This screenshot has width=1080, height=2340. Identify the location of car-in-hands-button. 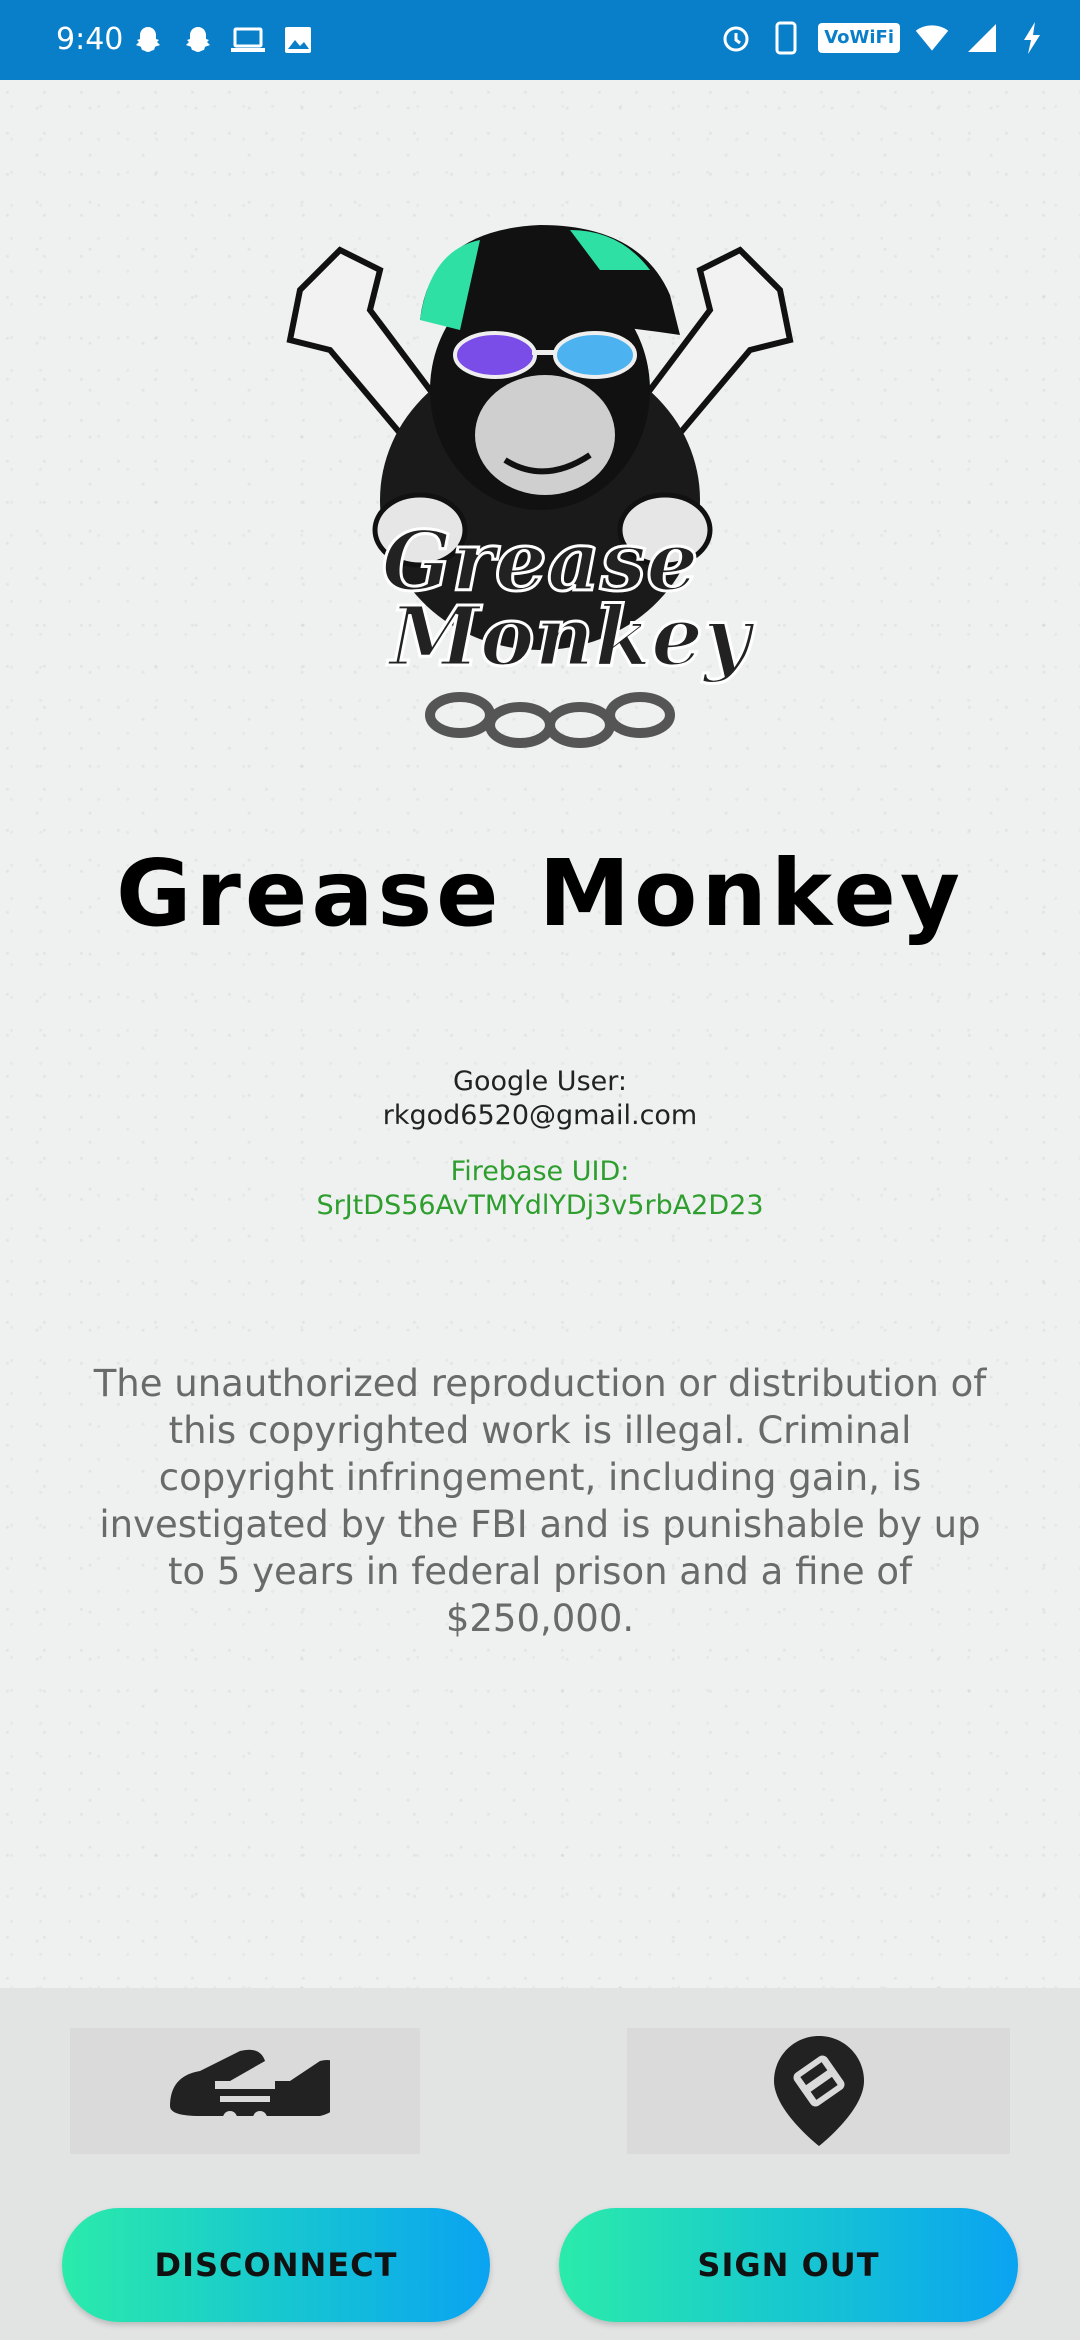
(245, 2091).